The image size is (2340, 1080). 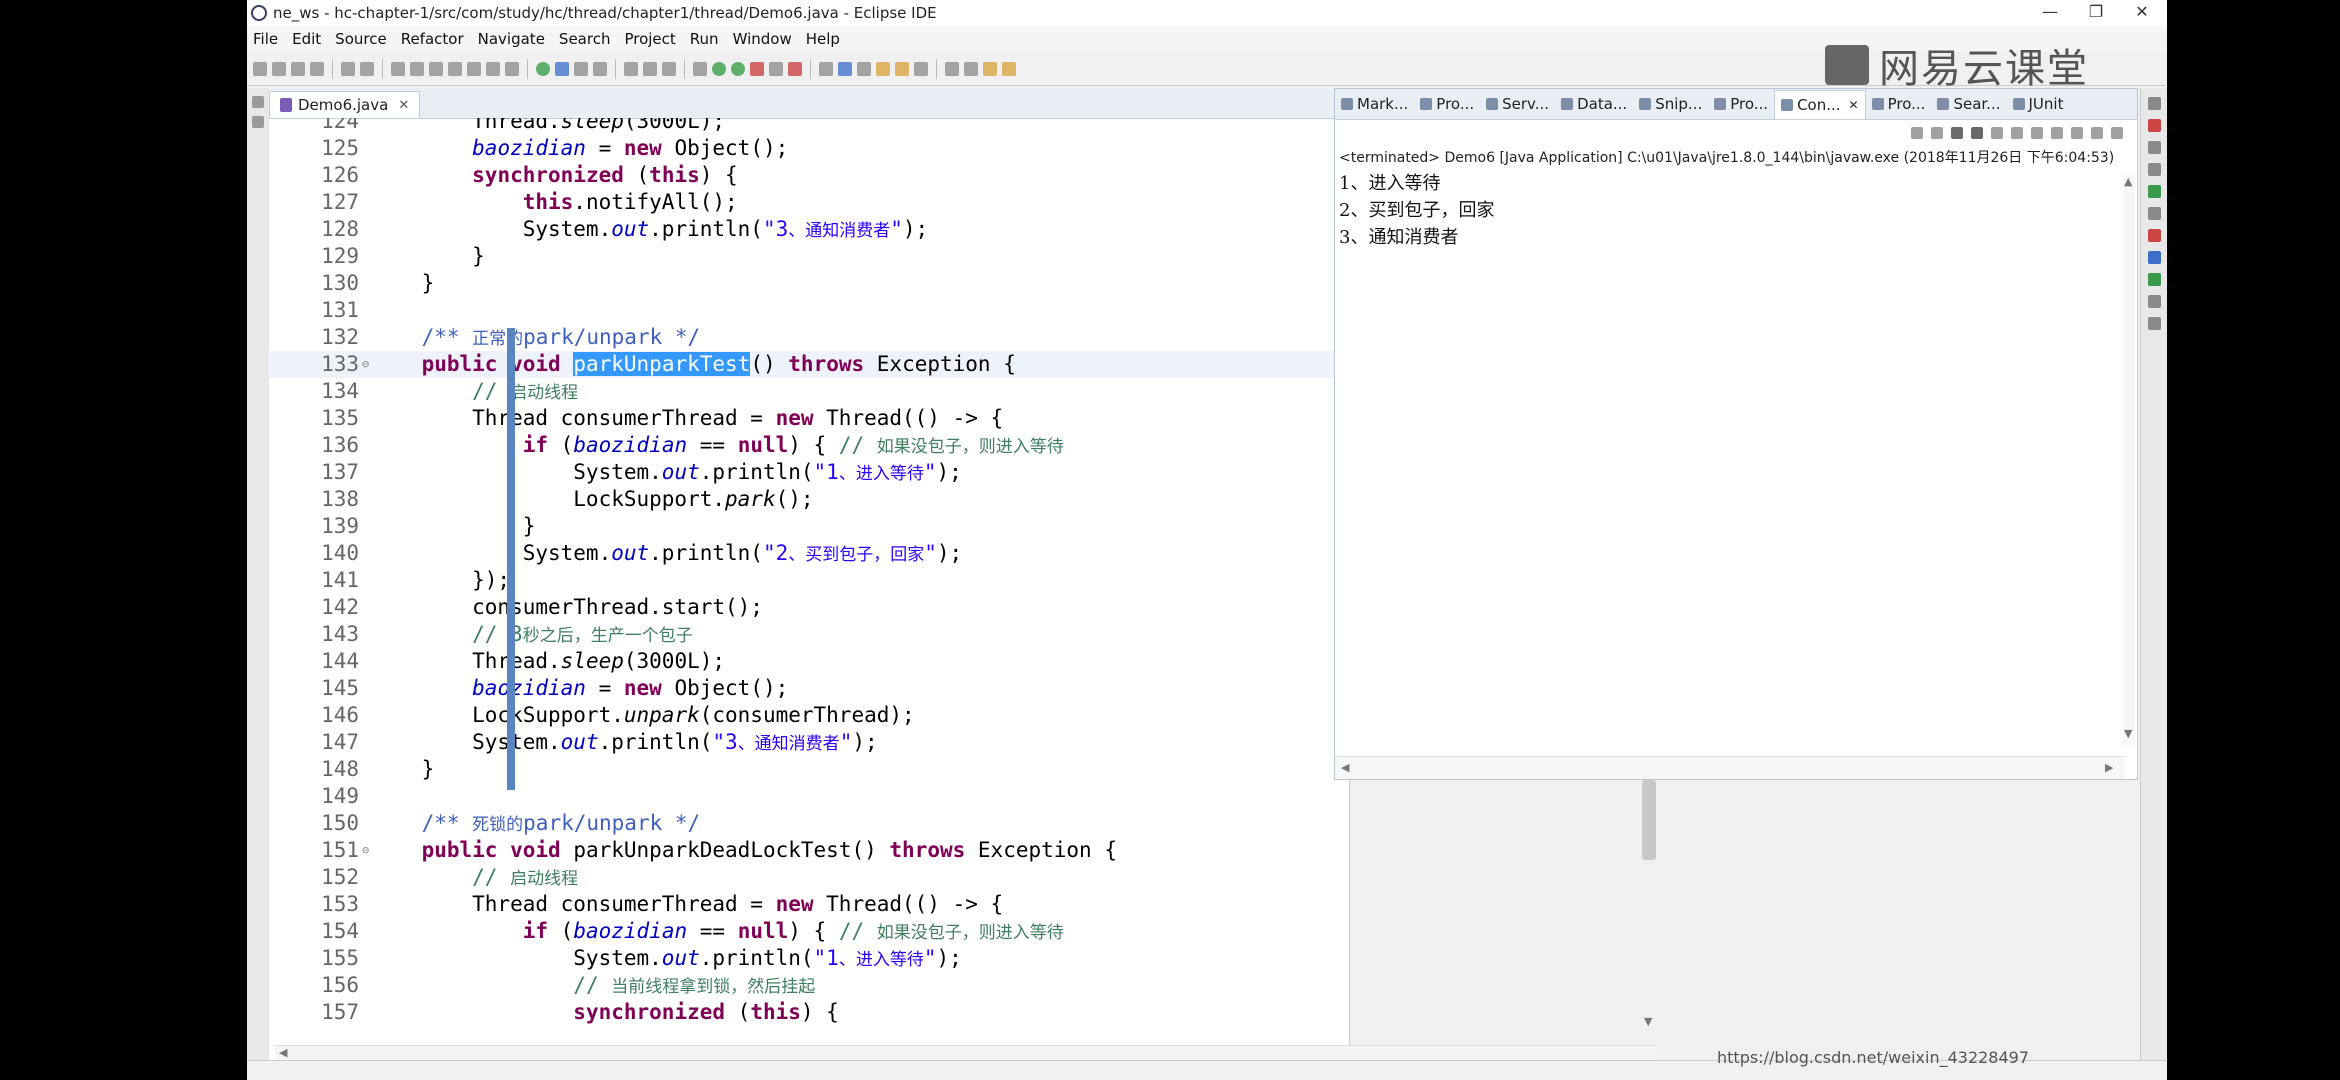 What do you see at coordinates (455, 68) in the screenshot?
I see `disconnect-icon` at bounding box center [455, 68].